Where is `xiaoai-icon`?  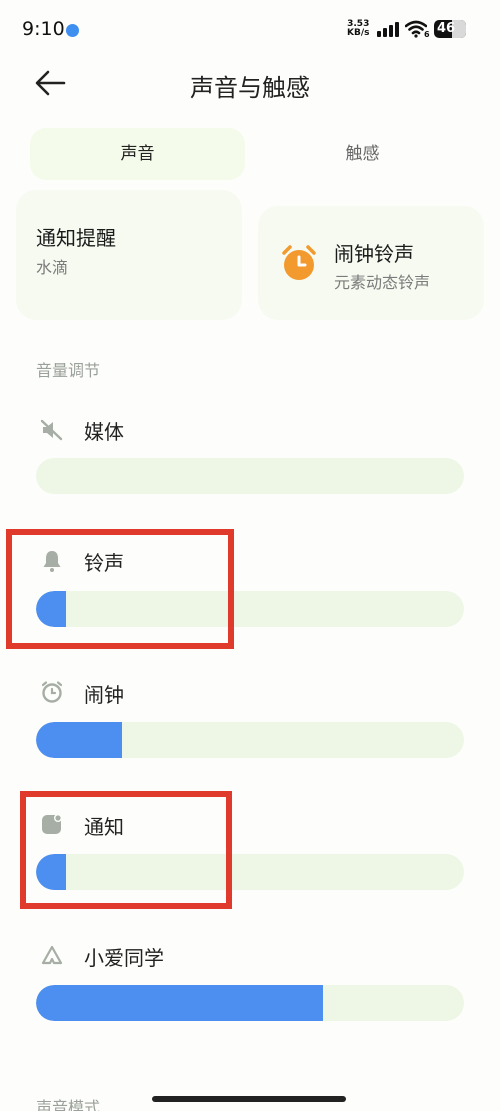 xiaoai-icon is located at coordinates (52, 955).